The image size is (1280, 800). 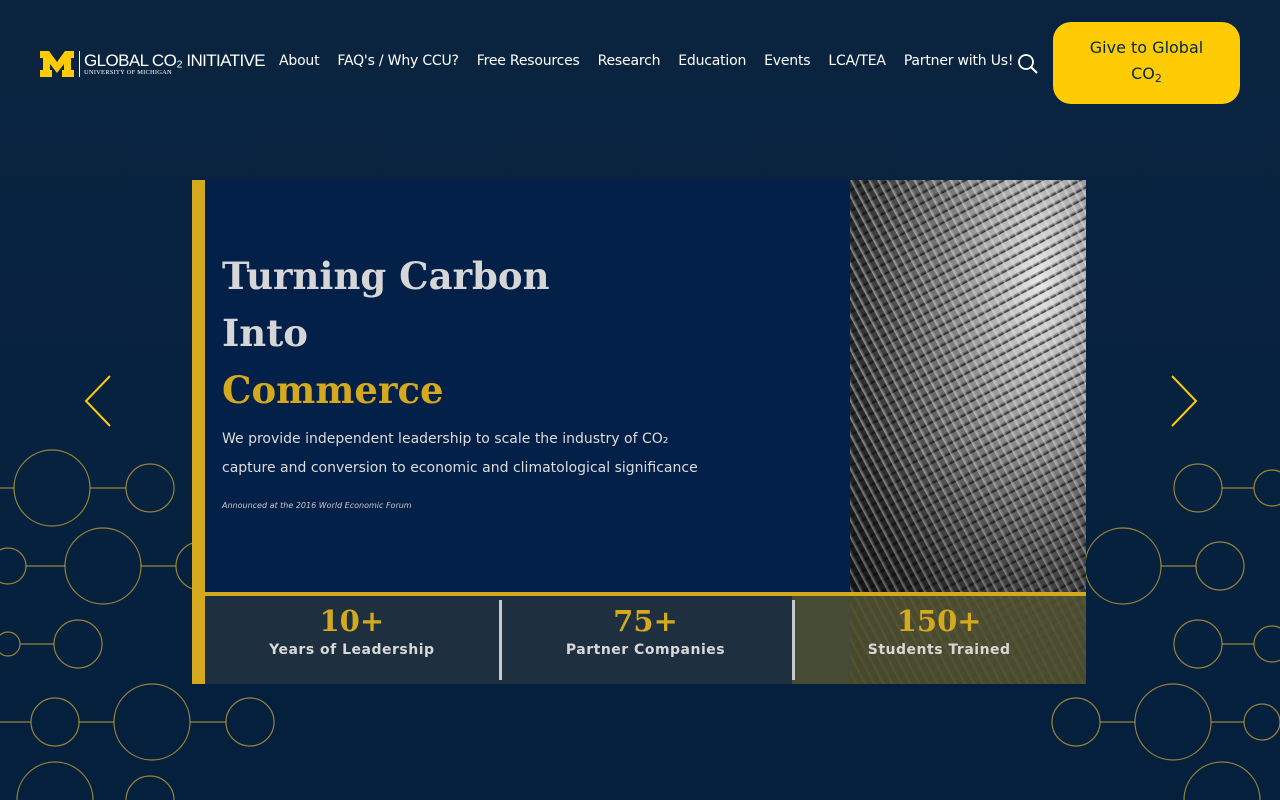 I want to click on slider-next-button, so click(x=1183, y=401).